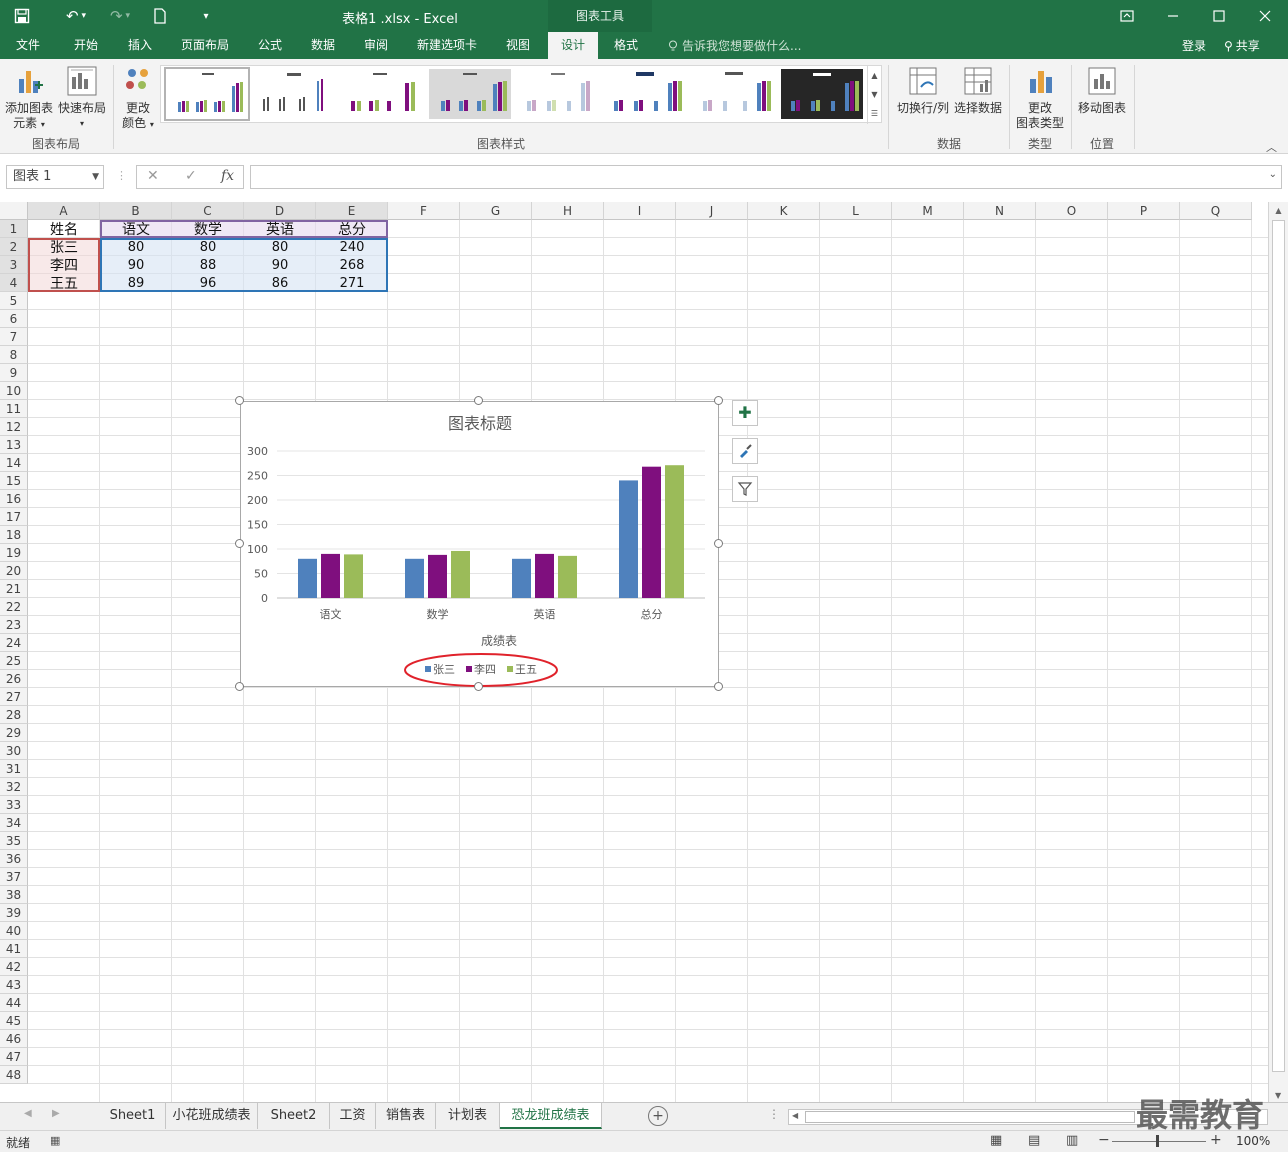  I want to click on chart-elements-plus-icon: ✚, so click(745, 413).